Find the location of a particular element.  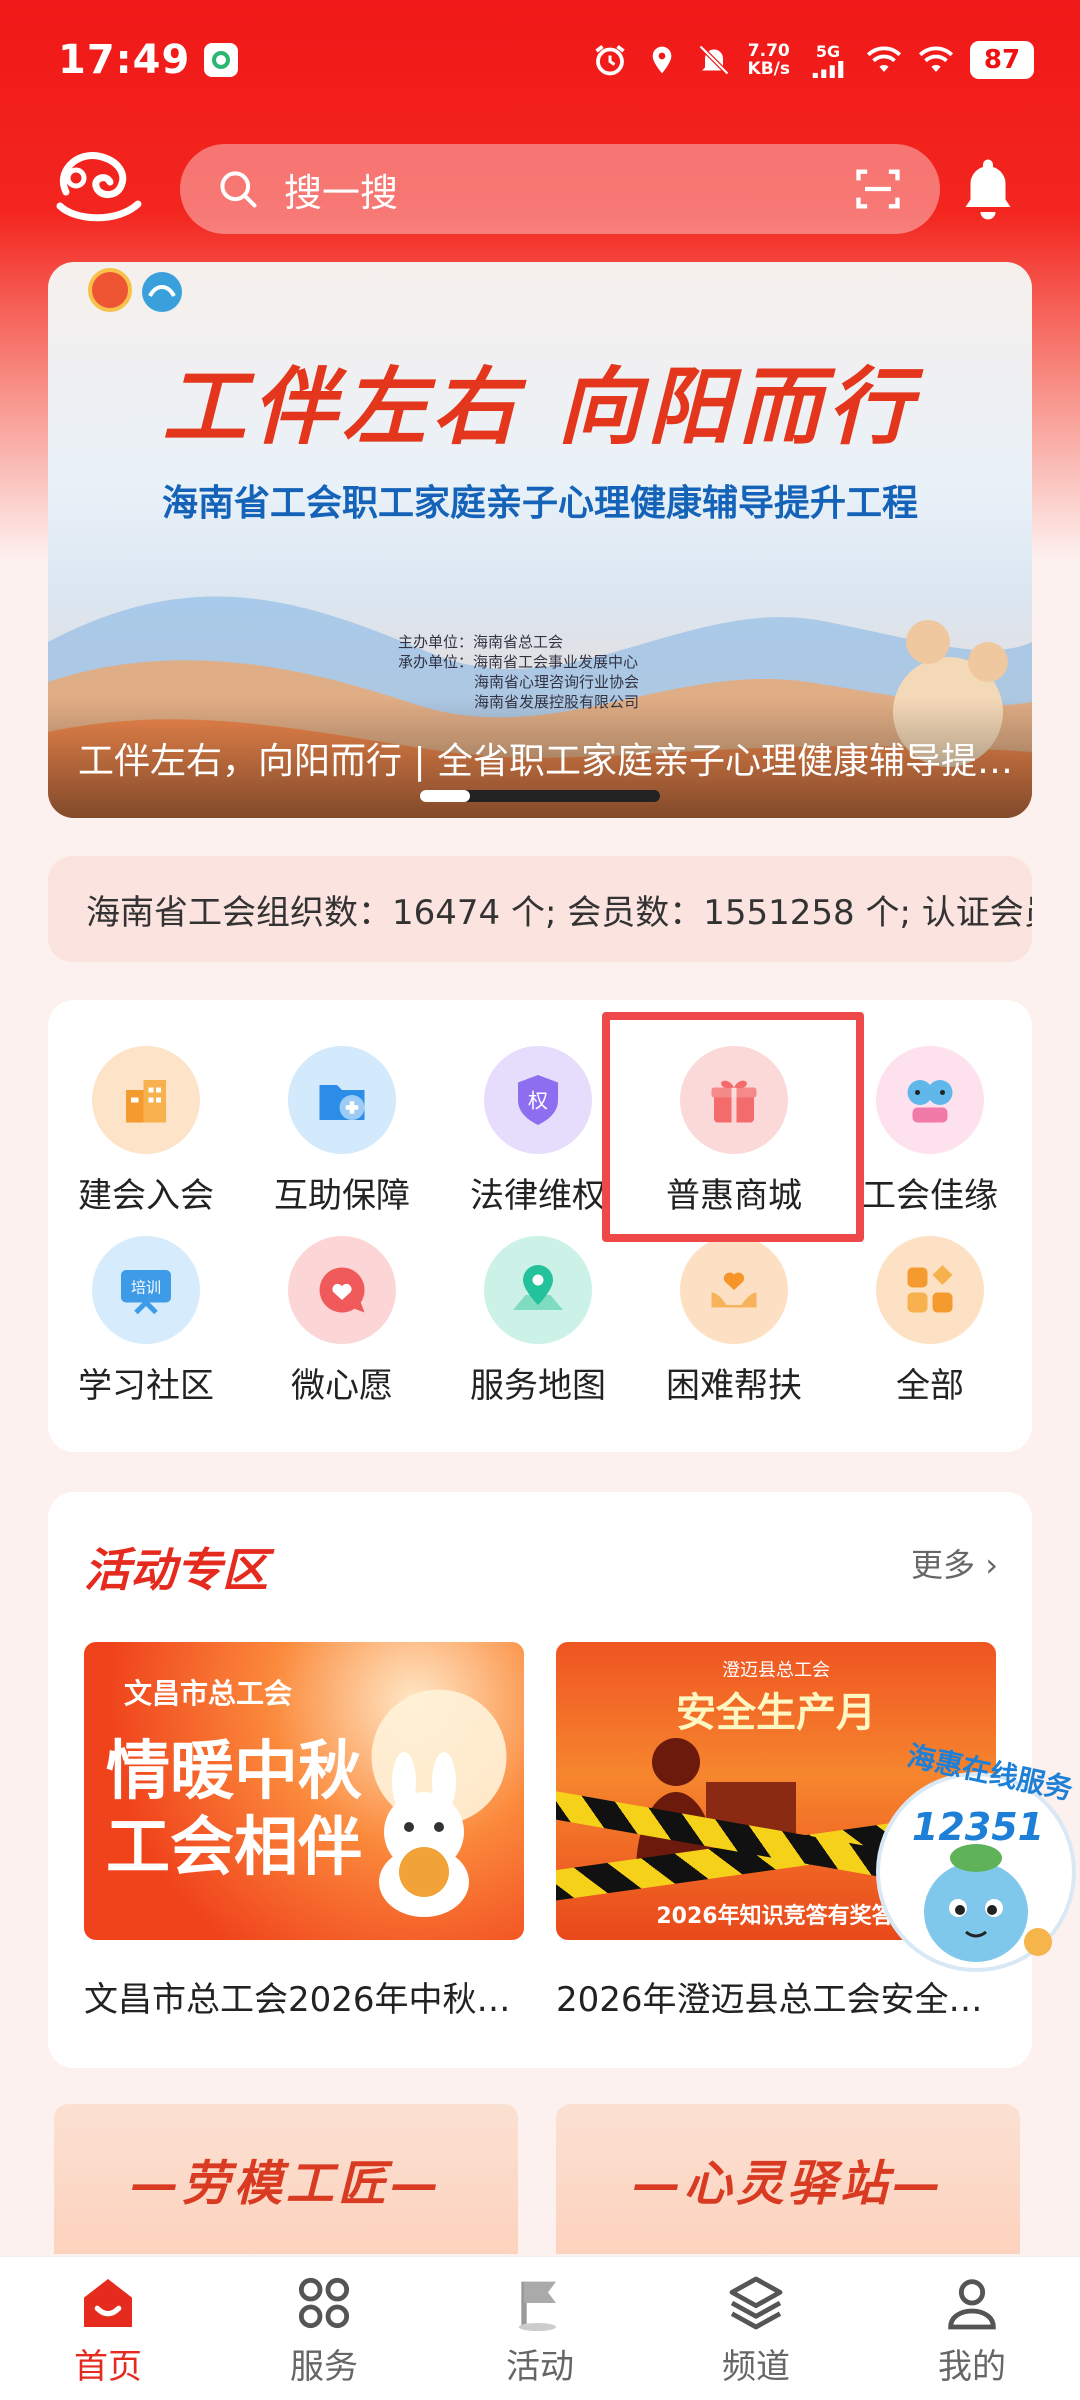

service-xuexi-shequ: 培训 学习社区 is located at coordinates (146, 1326).